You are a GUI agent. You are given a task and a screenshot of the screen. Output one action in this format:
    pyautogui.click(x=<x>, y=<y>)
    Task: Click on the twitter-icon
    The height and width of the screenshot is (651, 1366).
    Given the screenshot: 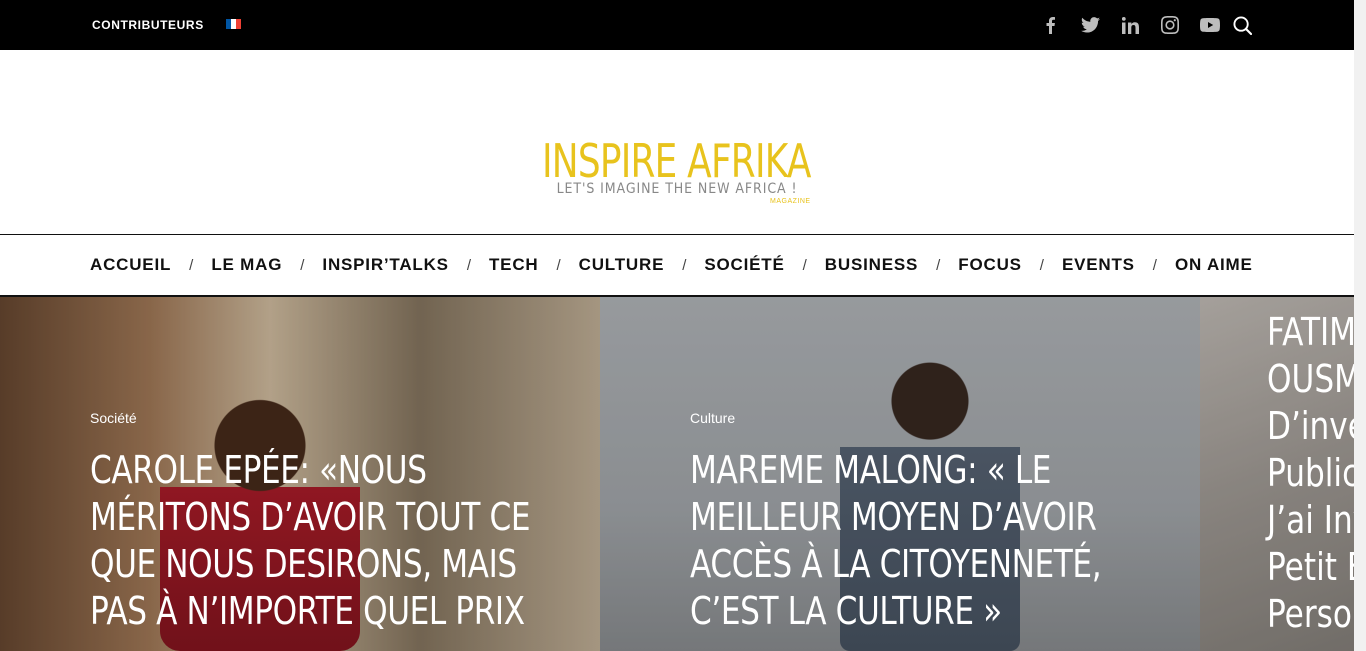 What is the action you would take?
    pyautogui.click(x=1090, y=25)
    